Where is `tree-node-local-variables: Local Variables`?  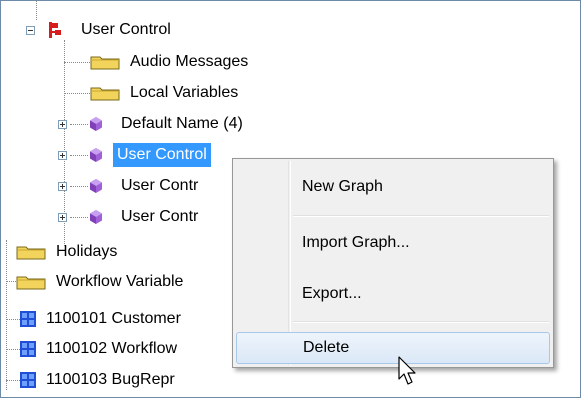 tree-node-local-variables: Local Variables is located at coordinates (166, 93).